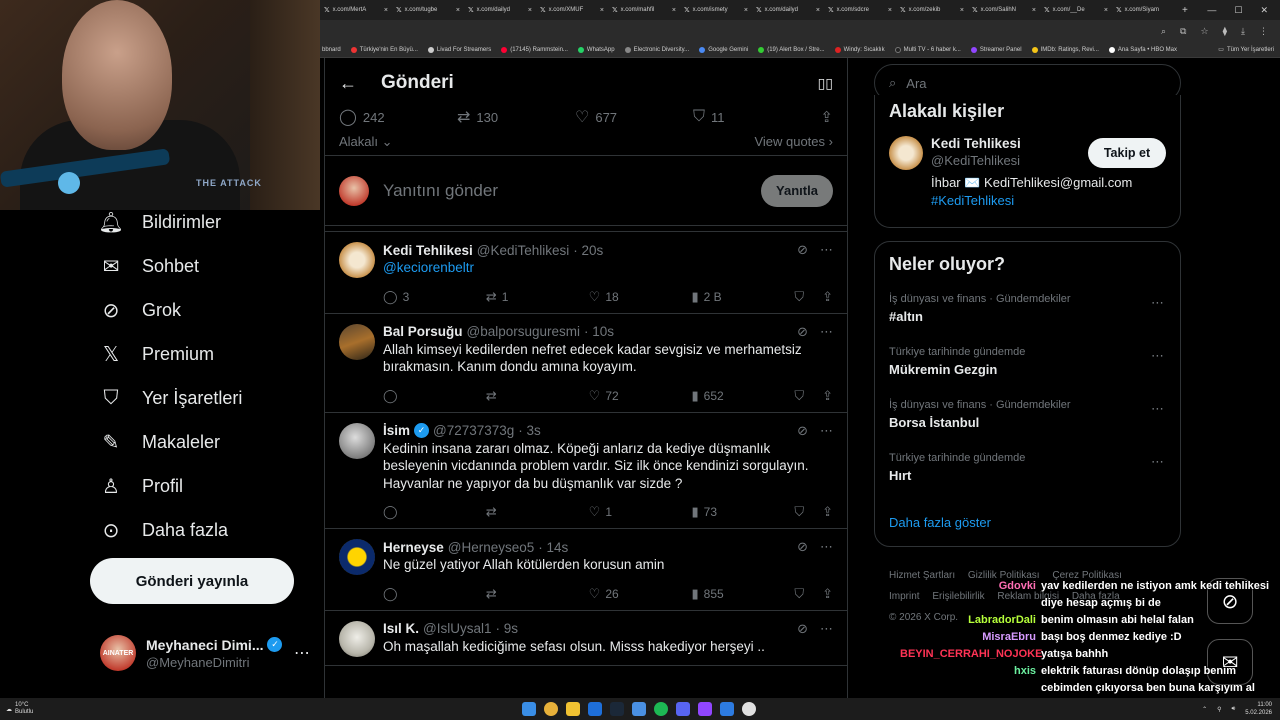 This screenshot has width=1280, height=720. Describe the element at coordinates (524, 331) in the screenshot. I see `tweet-author-handle: @balporsuguresmi` at that location.